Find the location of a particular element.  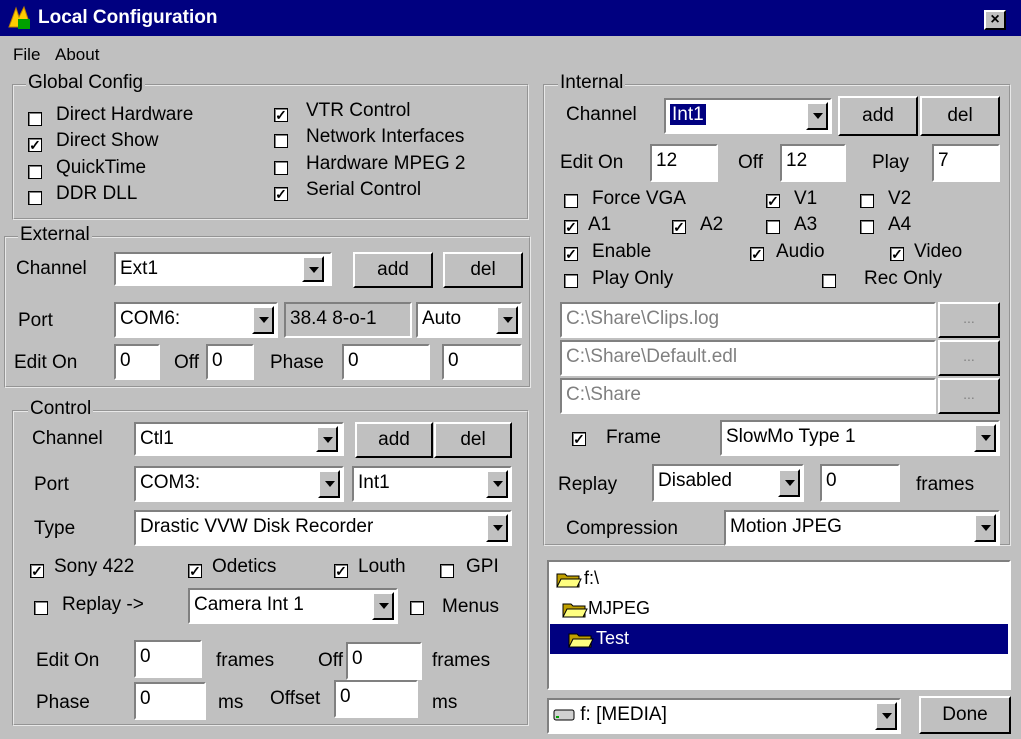

network-interfaces-checkbox is located at coordinates (281, 141).